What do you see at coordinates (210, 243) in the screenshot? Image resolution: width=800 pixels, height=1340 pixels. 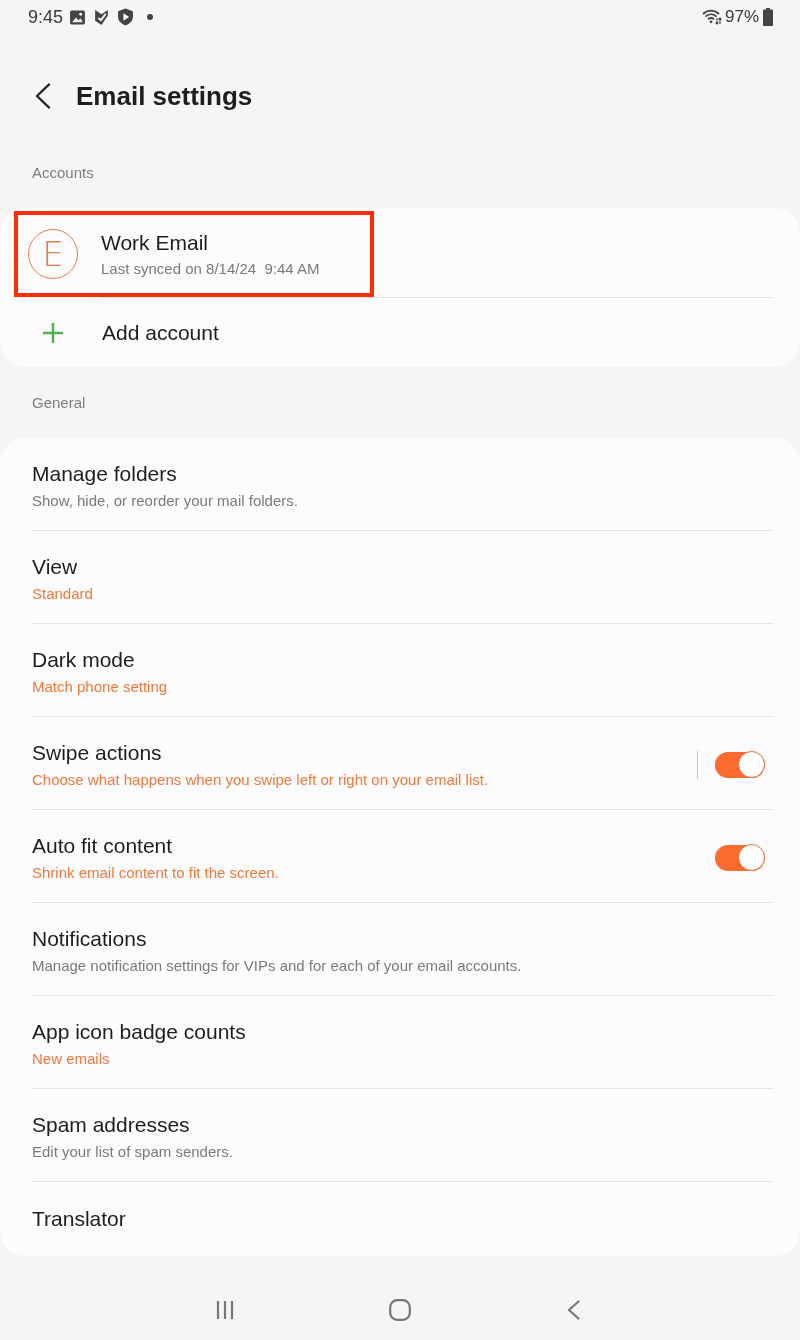 I see `account-name: Work Email` at bounding box center [210, 243].